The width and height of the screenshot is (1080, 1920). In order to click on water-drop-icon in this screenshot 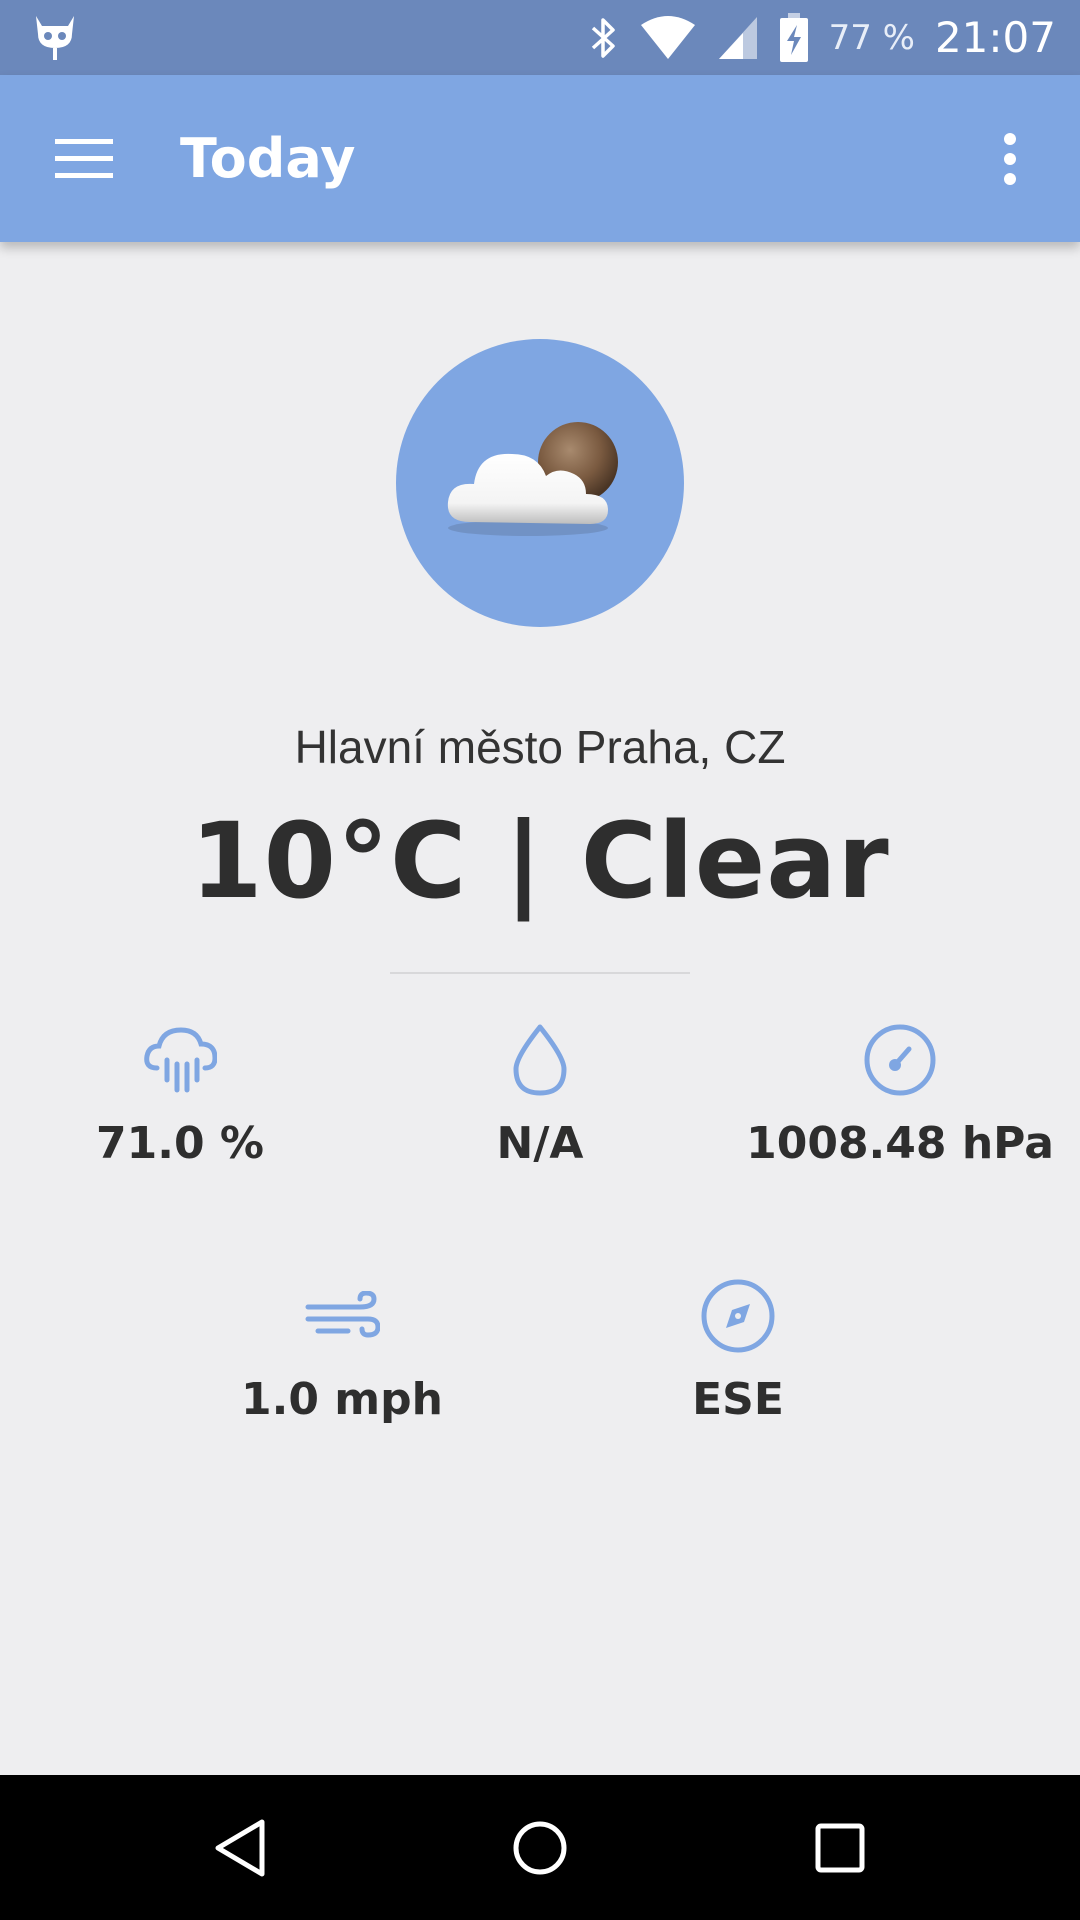, I will do `click(540, 1060)`.